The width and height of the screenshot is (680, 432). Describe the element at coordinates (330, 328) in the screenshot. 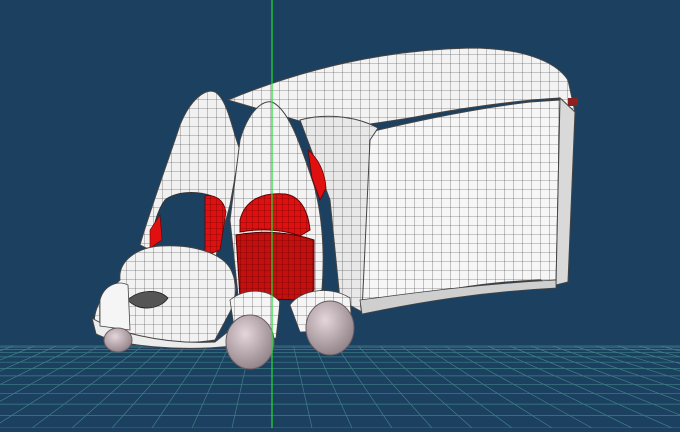

I see `wheel-rear` at that location.